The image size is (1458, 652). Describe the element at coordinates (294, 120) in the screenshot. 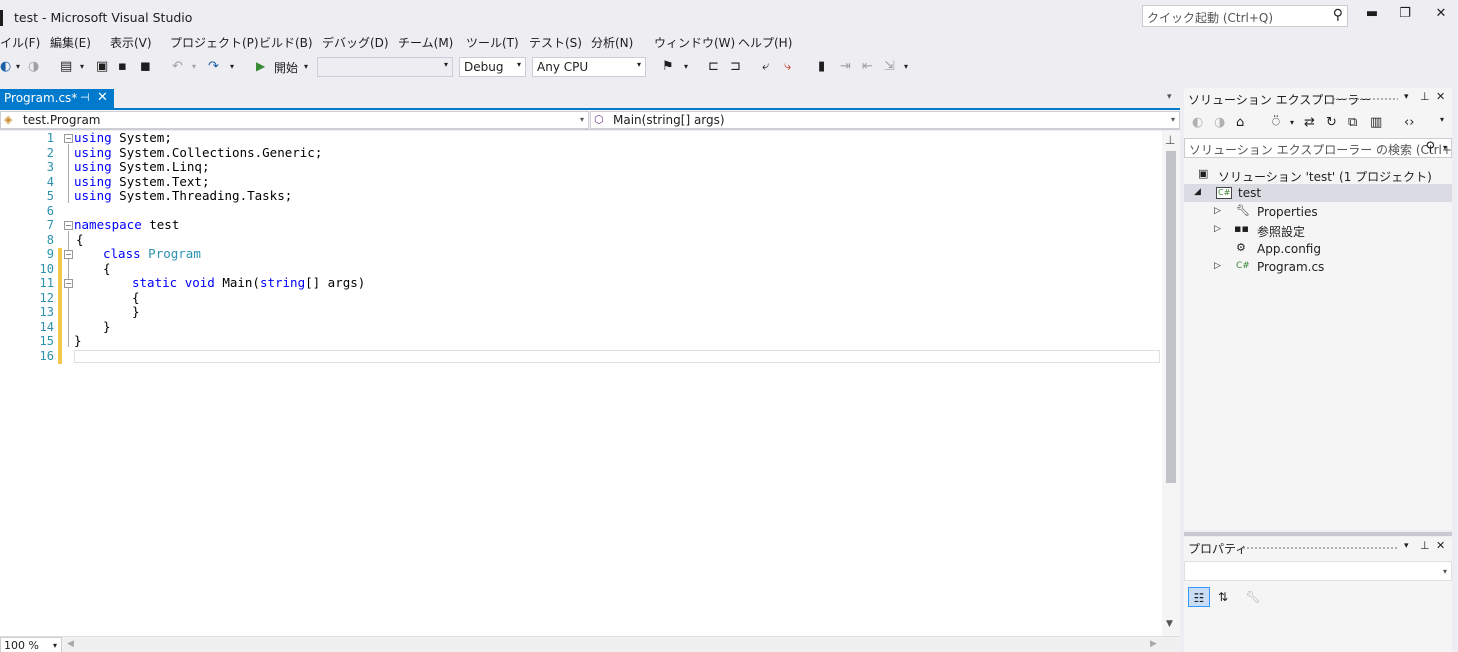

I see `type-combo: ◈ test.Program ▾` at that location.